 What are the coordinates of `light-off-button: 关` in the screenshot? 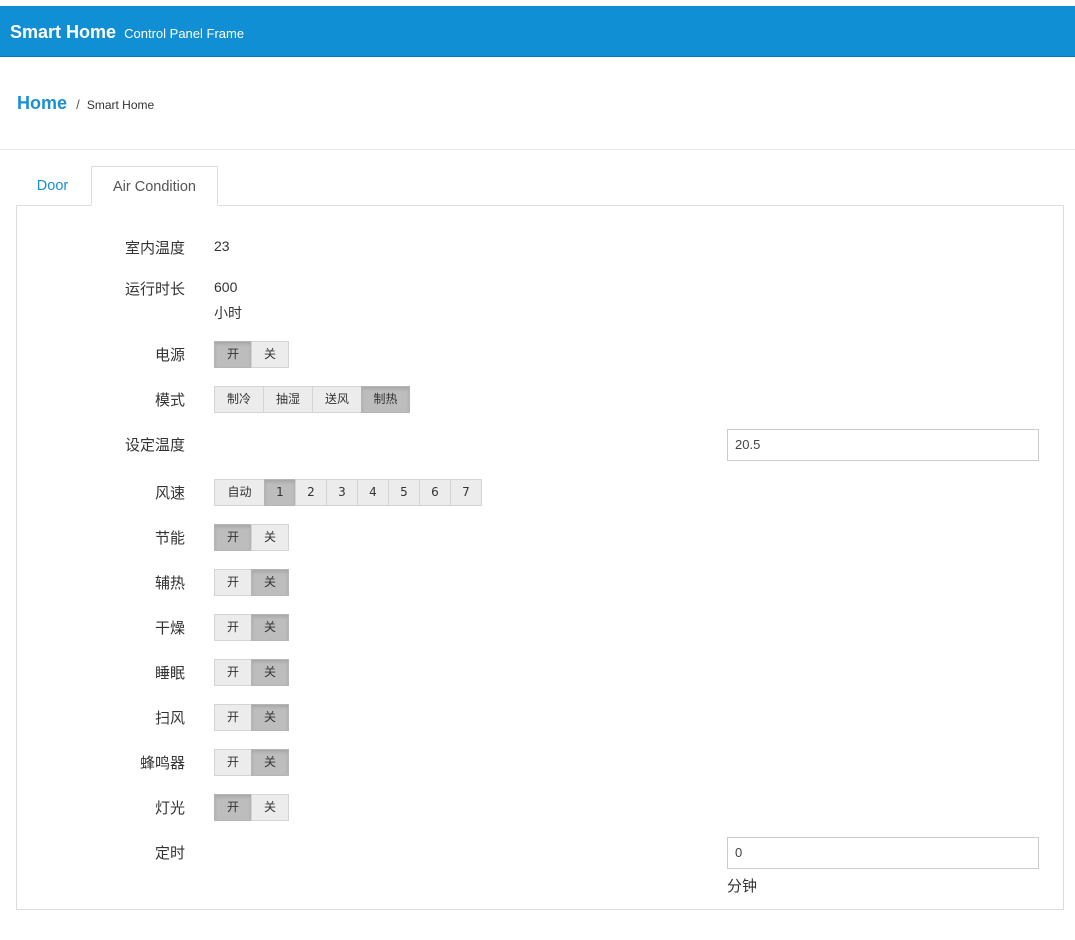 It's located at (270, 807).